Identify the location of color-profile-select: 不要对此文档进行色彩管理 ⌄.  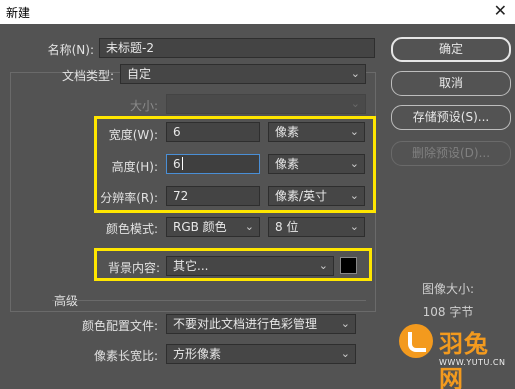
(261, 324).